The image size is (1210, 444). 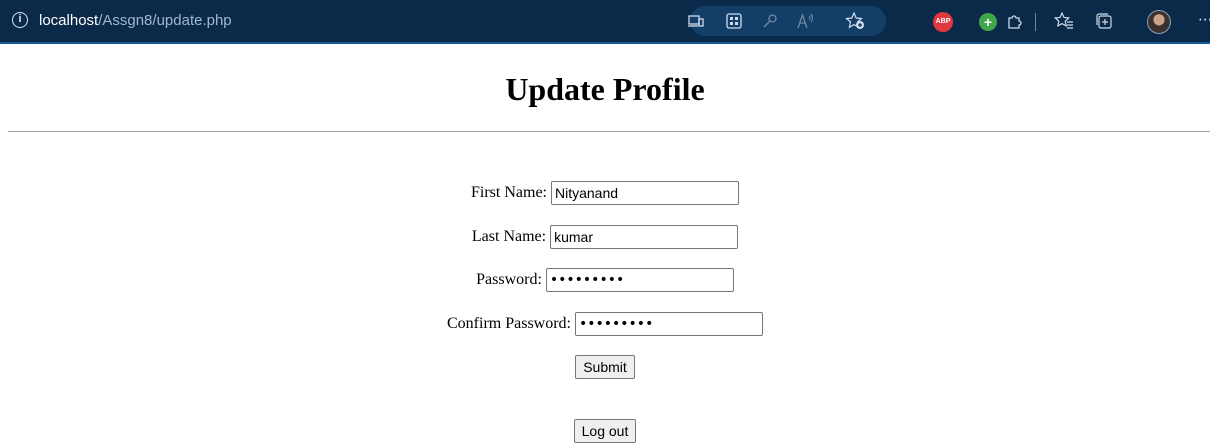 I want to click on info-icon: i, so click(x=20, y=20).